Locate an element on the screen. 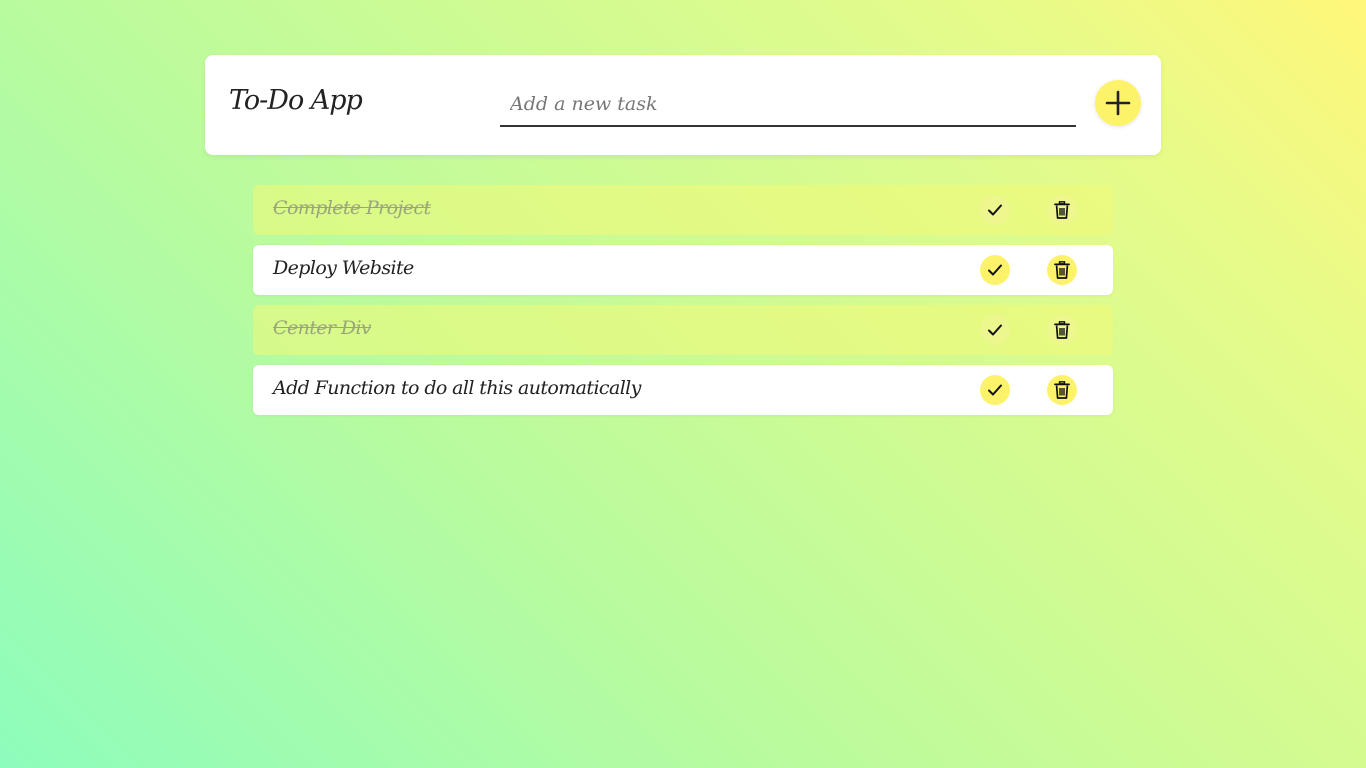 This screenshot has width=1366, height=768. plus-icon is located at coordinates (1118, 103).